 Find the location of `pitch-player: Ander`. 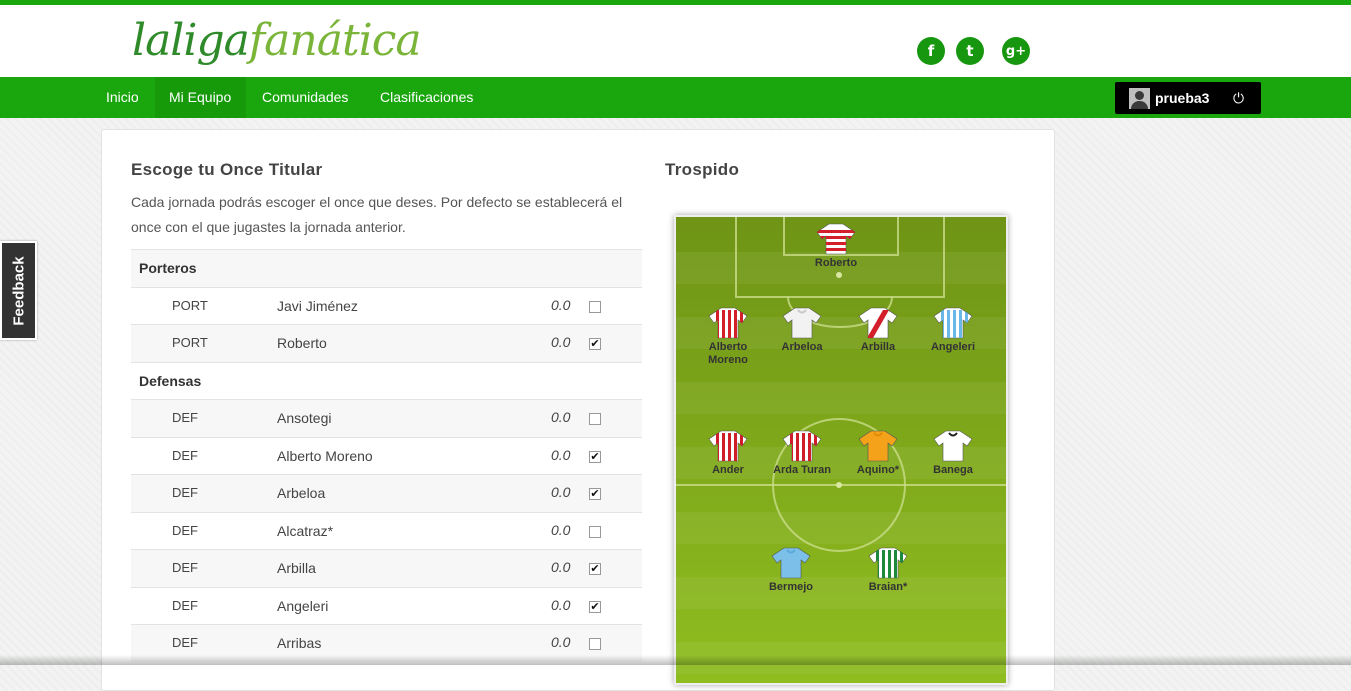

pitch-player: Ander is located at coordinates (728, 453).